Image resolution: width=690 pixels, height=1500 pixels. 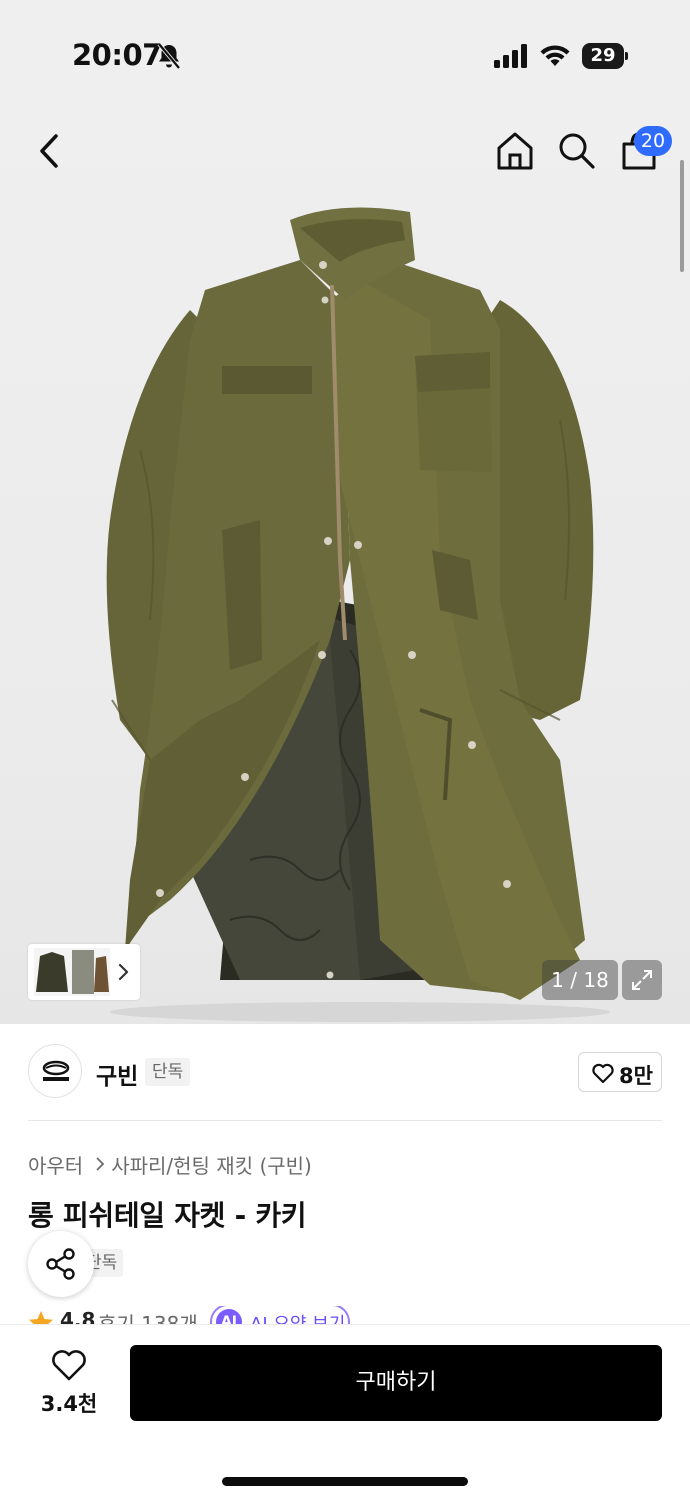 What do you see at coordinates (50, 151) in the screenshot?
I see `back-arrow-icon` at bounding box center [50, 151].